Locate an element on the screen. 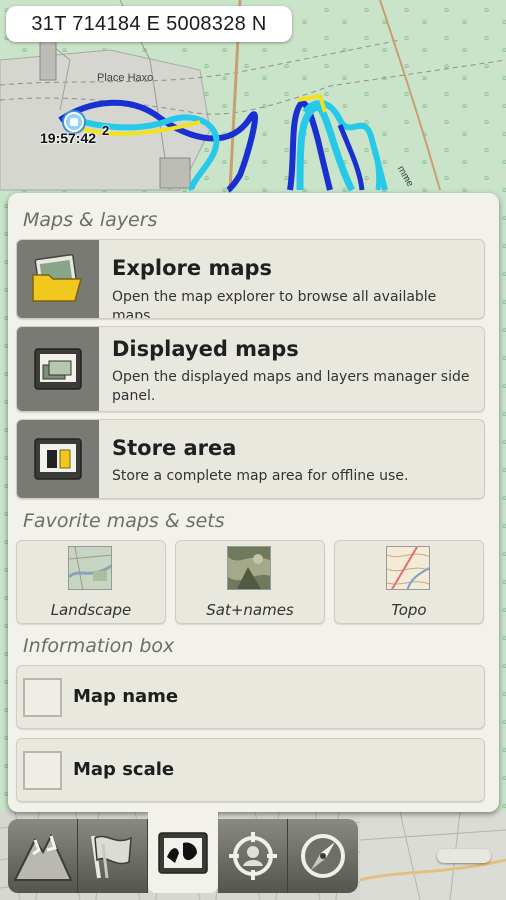 The width and height of the screenshot is (506, 900). displayed-icon-column is located at coordinates (58, 369).